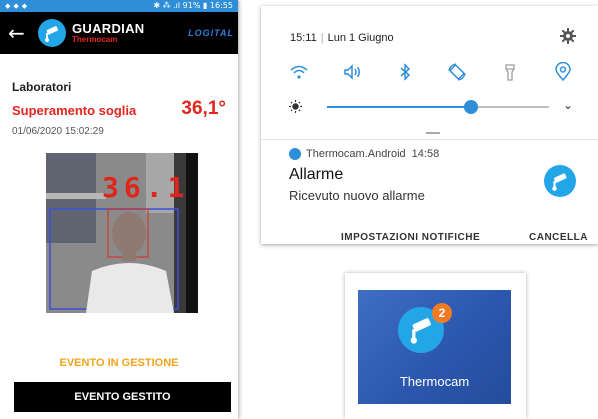  I want to click on notification-title: Allarme, so click(316, 175).